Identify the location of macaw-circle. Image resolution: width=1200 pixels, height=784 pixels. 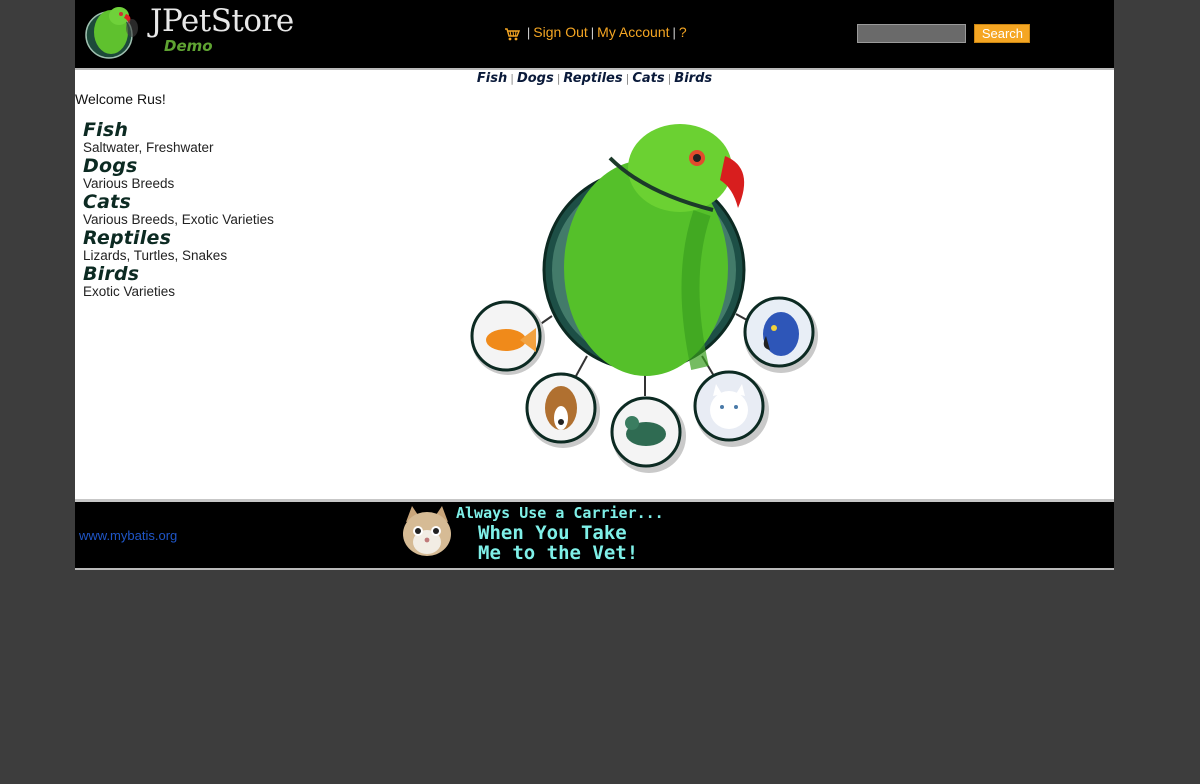
(780, 334).